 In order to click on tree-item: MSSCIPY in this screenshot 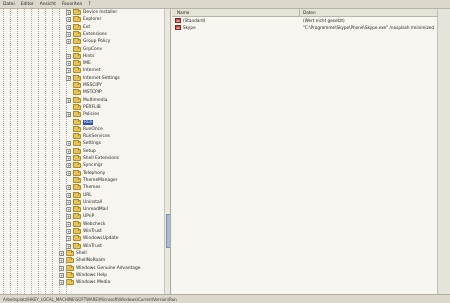, I will do `click(84, 85)`.